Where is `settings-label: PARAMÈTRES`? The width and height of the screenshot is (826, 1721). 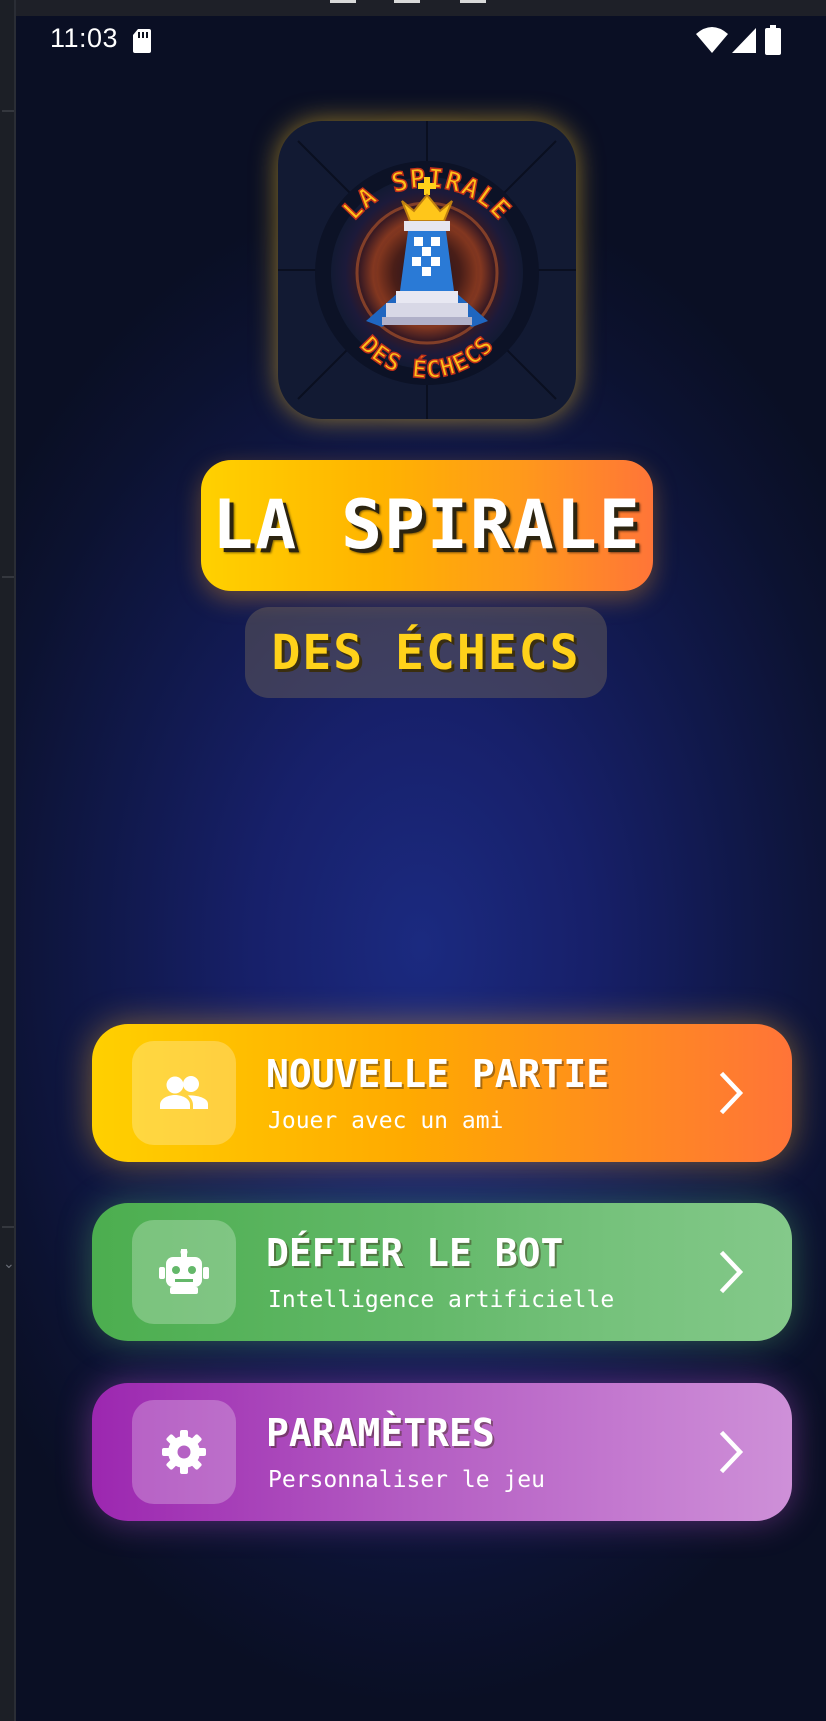
settings-label: PARAMÈTRES is located at coordinates (380, 1433).